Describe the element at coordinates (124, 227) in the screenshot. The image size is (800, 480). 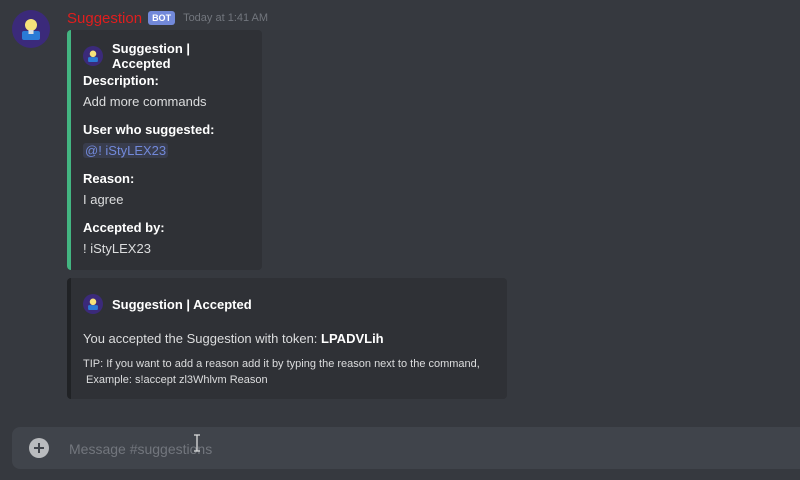
I see `field-name: Accepted by:` at that location.